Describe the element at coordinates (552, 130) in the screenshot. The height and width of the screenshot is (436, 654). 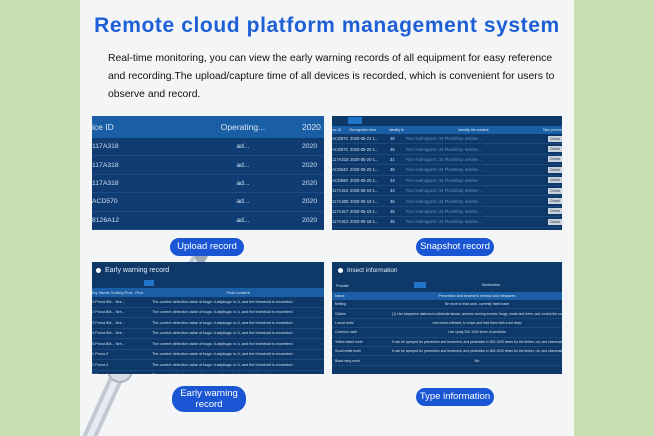
I see `snapshot-col-picture: Take picture` at that location.